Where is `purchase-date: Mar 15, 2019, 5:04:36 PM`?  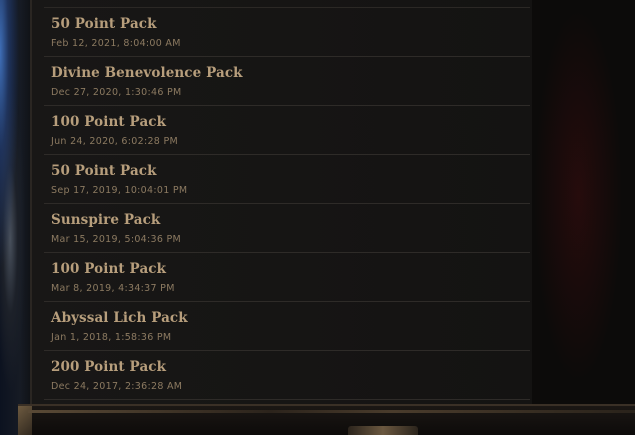 purchase-date: Mar 15, 2019, 5:04:36 PM is located at coordinates (116, 239).